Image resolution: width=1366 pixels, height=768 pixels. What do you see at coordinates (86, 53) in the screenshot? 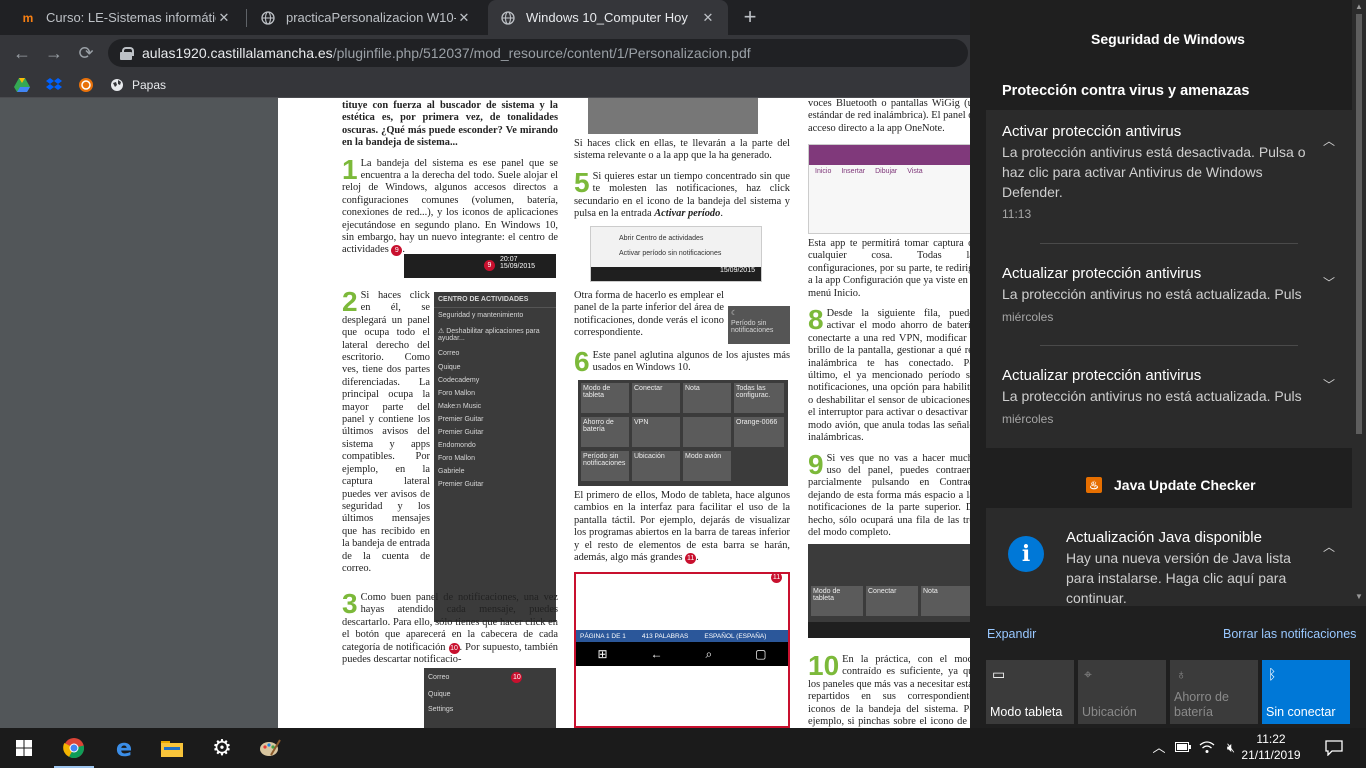
I see `reload-button: ⟳` at bounding box center [86, 53].